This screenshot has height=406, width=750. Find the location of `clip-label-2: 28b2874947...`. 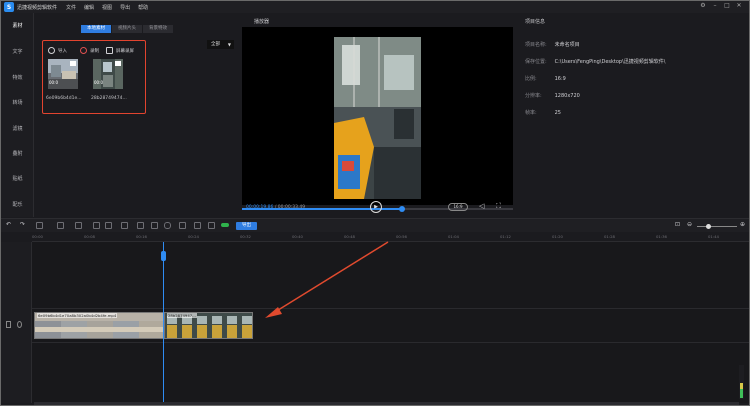

clip-label-2: 28b2874947... is located at coordinates (182, 315).